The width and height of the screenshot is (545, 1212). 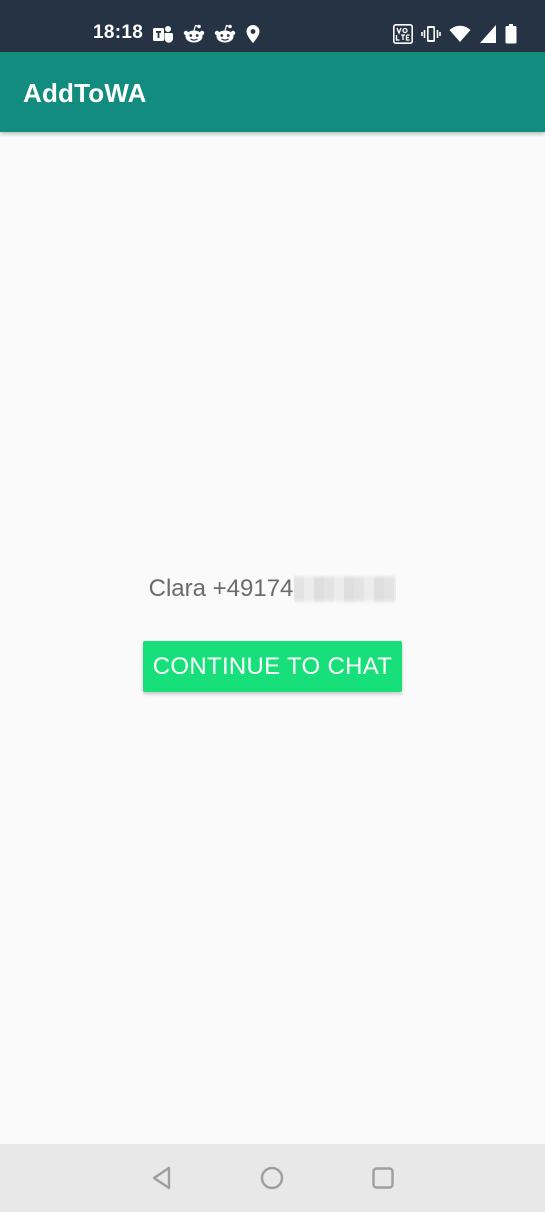 I want to click on back-triangle-icon, so click(x=161, y=1178).